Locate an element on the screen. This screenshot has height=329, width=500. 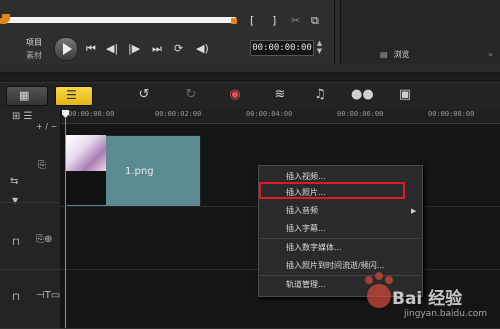
mark-out-button: ] is located at coordinates (274, 20).